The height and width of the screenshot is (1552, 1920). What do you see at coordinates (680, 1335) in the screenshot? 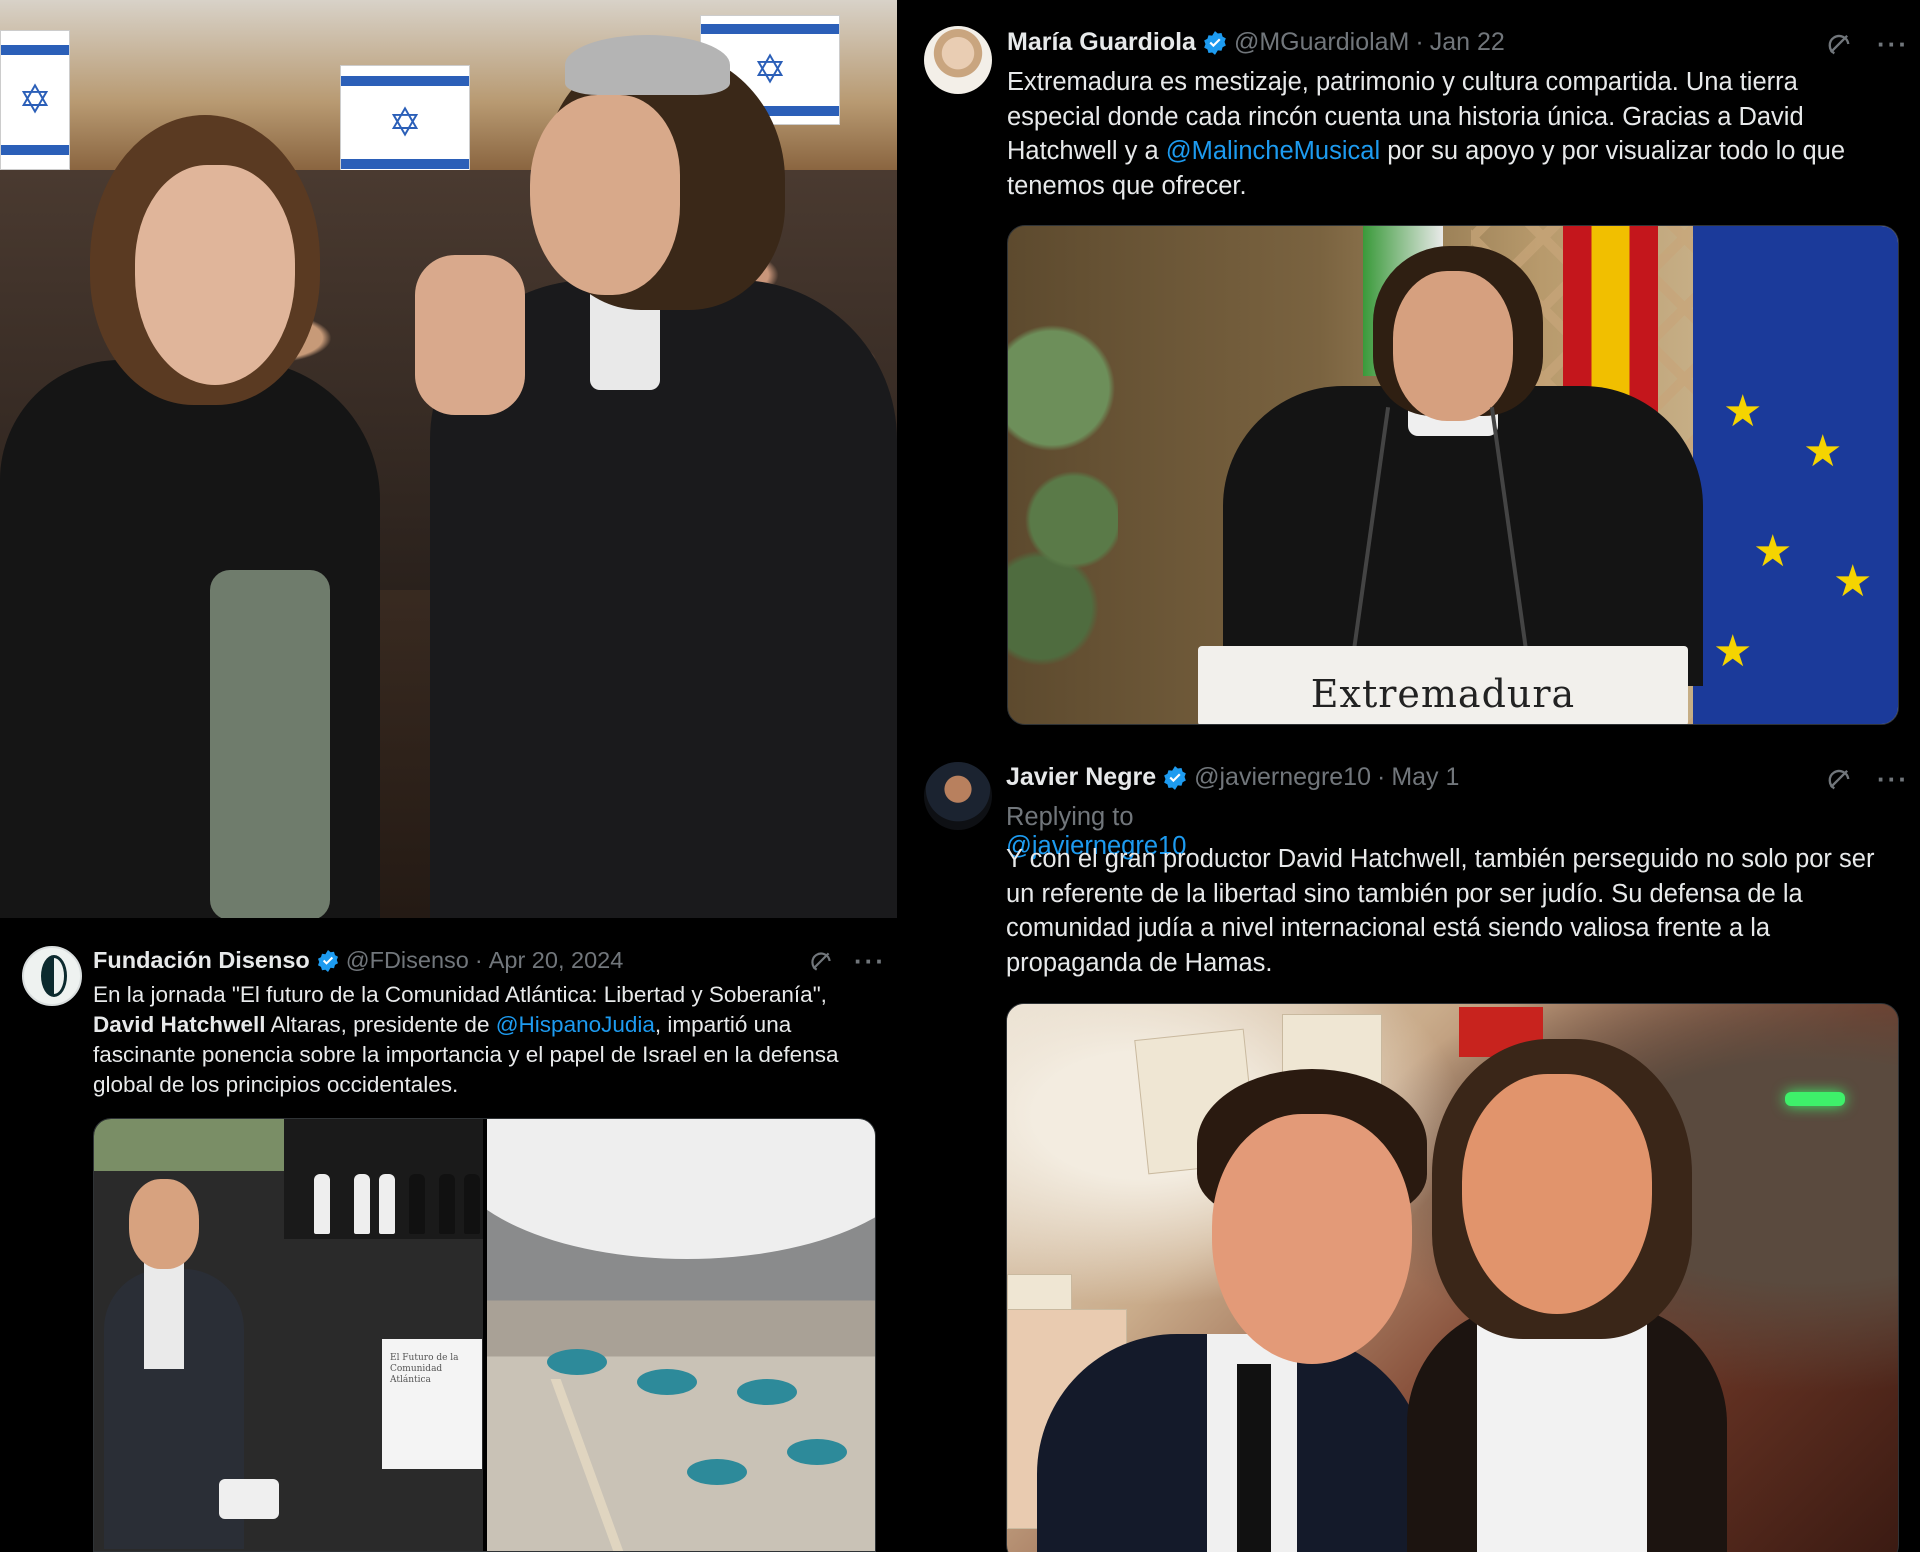
I see `media-image-dining-room` at bounding box center [680, 1335].